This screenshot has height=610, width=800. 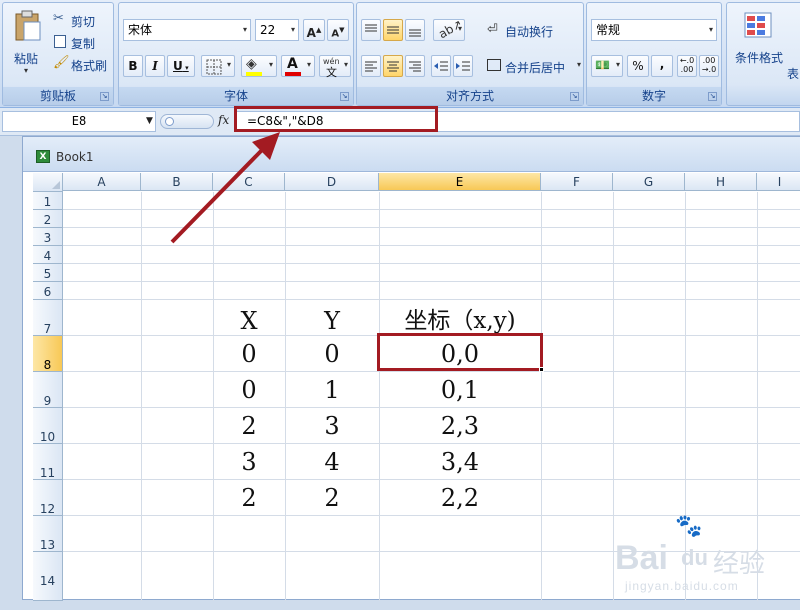 What do you see at coordinates (249, 182) in the screenshot?
I see `column-header-c: C` at bounding box center [249, 182].